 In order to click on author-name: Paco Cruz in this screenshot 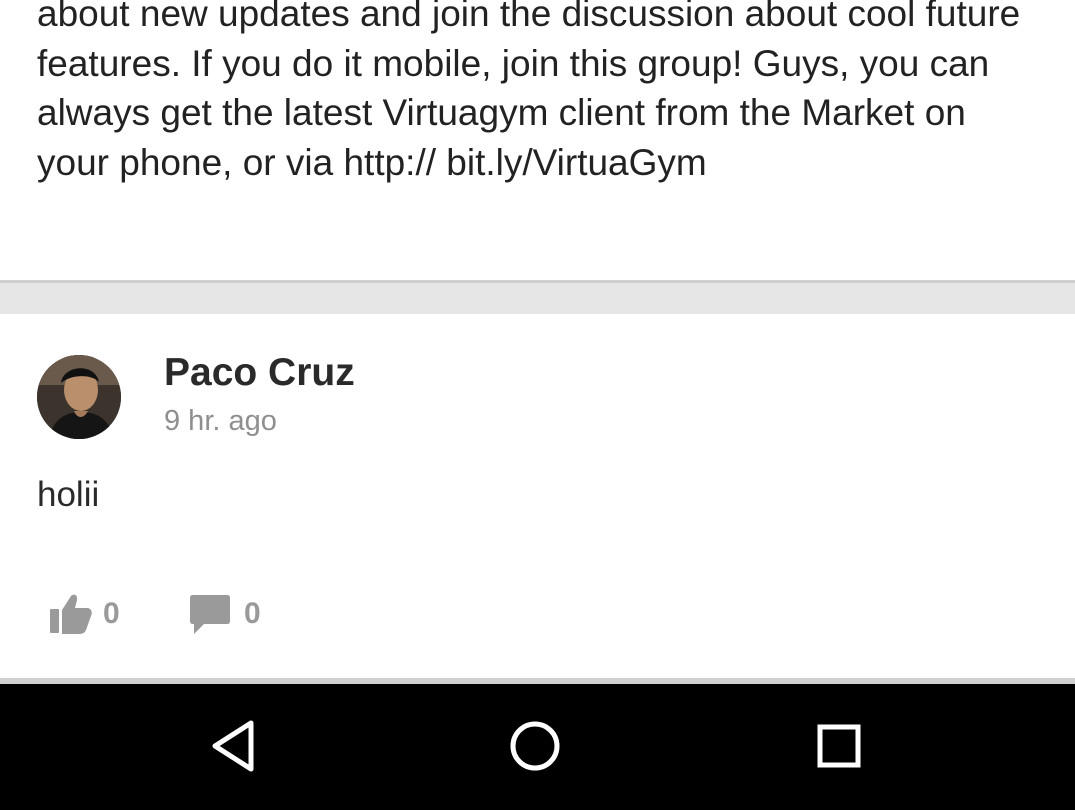, I will do `click(259, 373)`.